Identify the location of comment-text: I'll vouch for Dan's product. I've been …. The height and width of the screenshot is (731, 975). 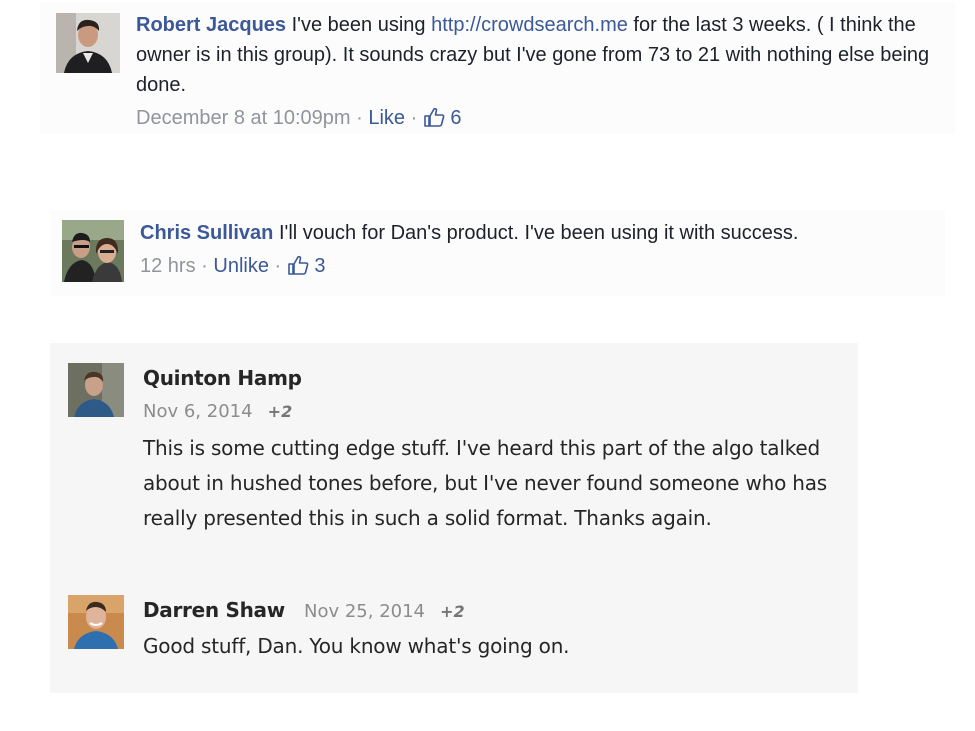
(538, 233).